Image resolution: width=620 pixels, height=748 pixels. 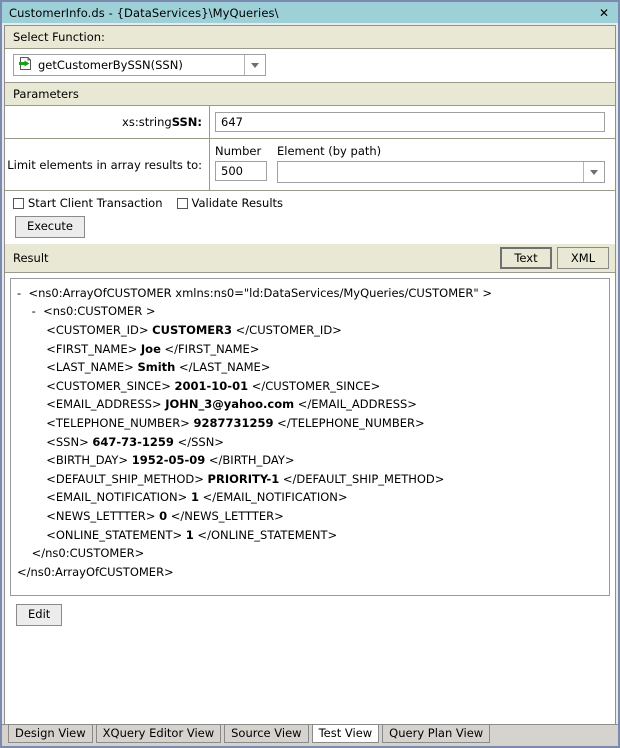 I want to click on limit-inputs: 500, so click(x=410, y=172).